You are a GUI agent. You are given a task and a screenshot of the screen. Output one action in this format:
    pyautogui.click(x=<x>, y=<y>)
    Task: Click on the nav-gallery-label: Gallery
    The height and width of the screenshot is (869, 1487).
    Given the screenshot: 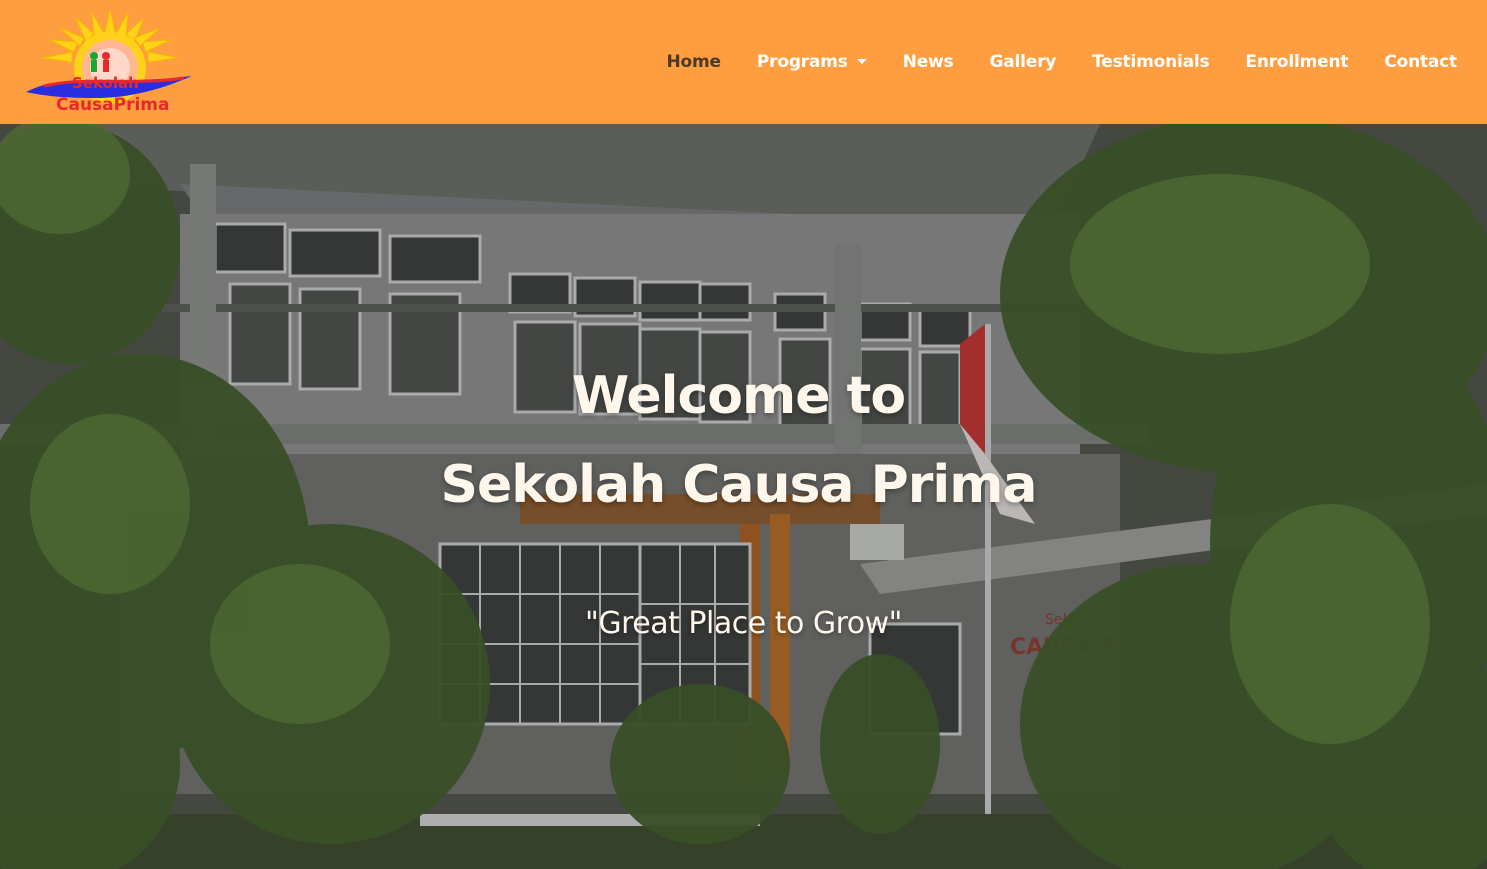 What is the action you would take?
    pyautogui.click(x=1023, y=62)
    